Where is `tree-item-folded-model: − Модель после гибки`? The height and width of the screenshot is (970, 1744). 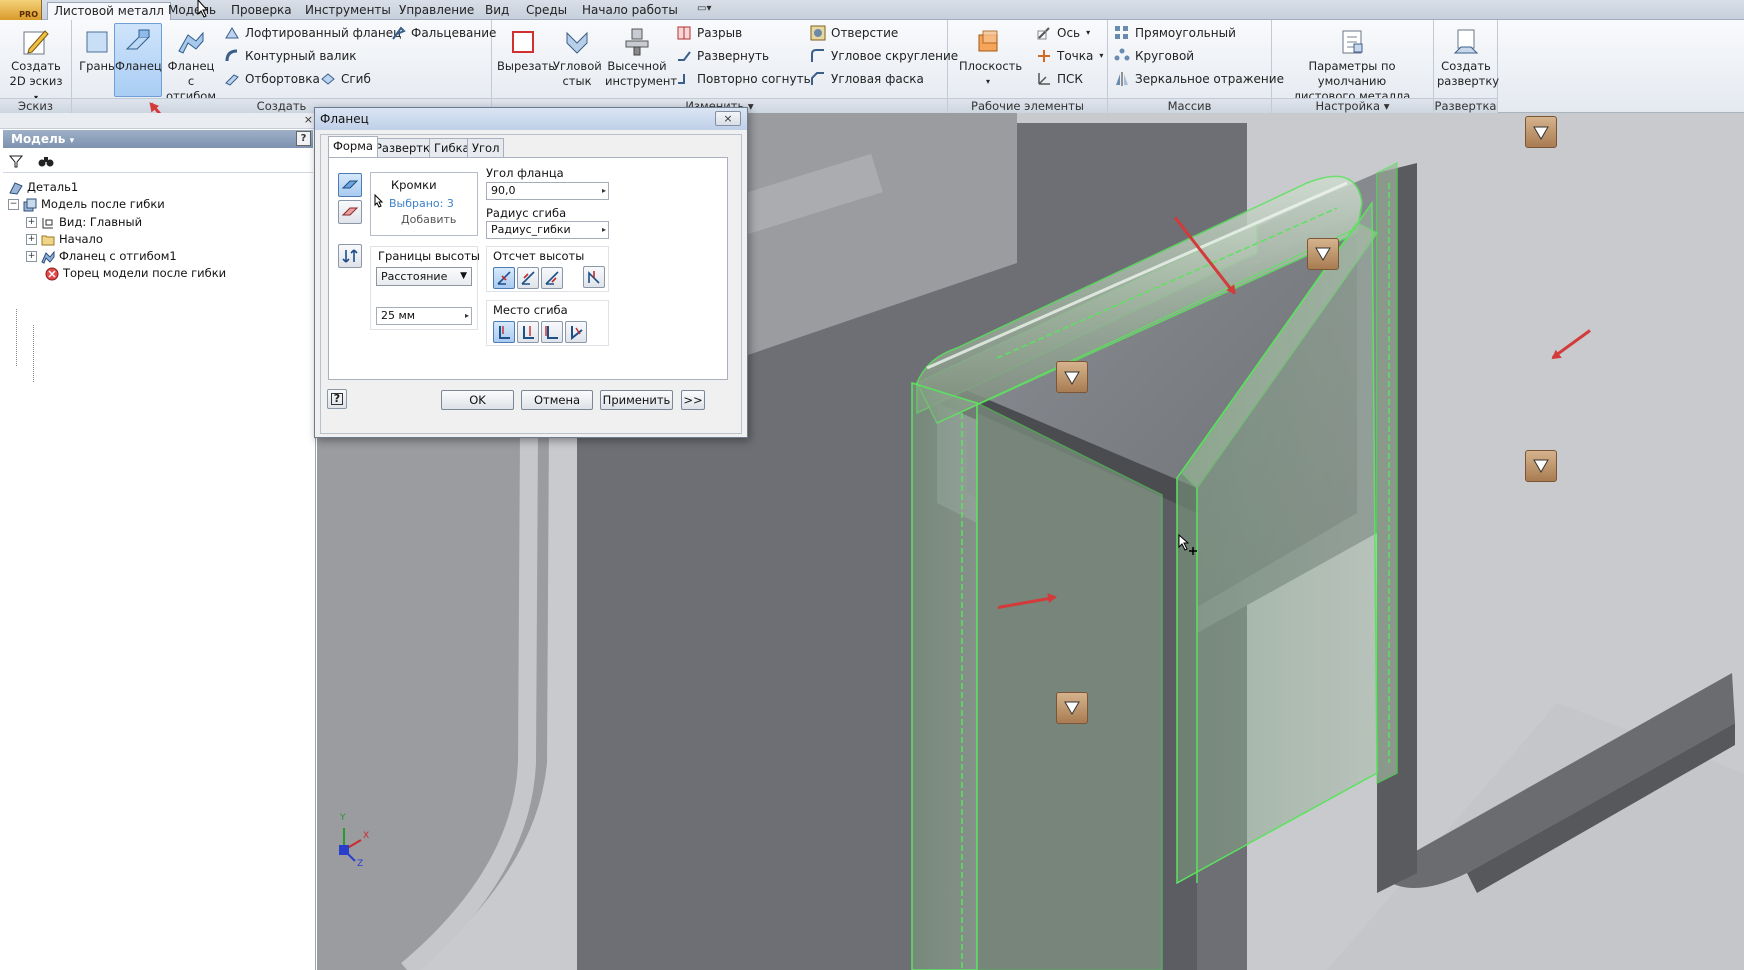
tree-item-folded-model: − Модель после гибки is located at coordinates (86, 204).